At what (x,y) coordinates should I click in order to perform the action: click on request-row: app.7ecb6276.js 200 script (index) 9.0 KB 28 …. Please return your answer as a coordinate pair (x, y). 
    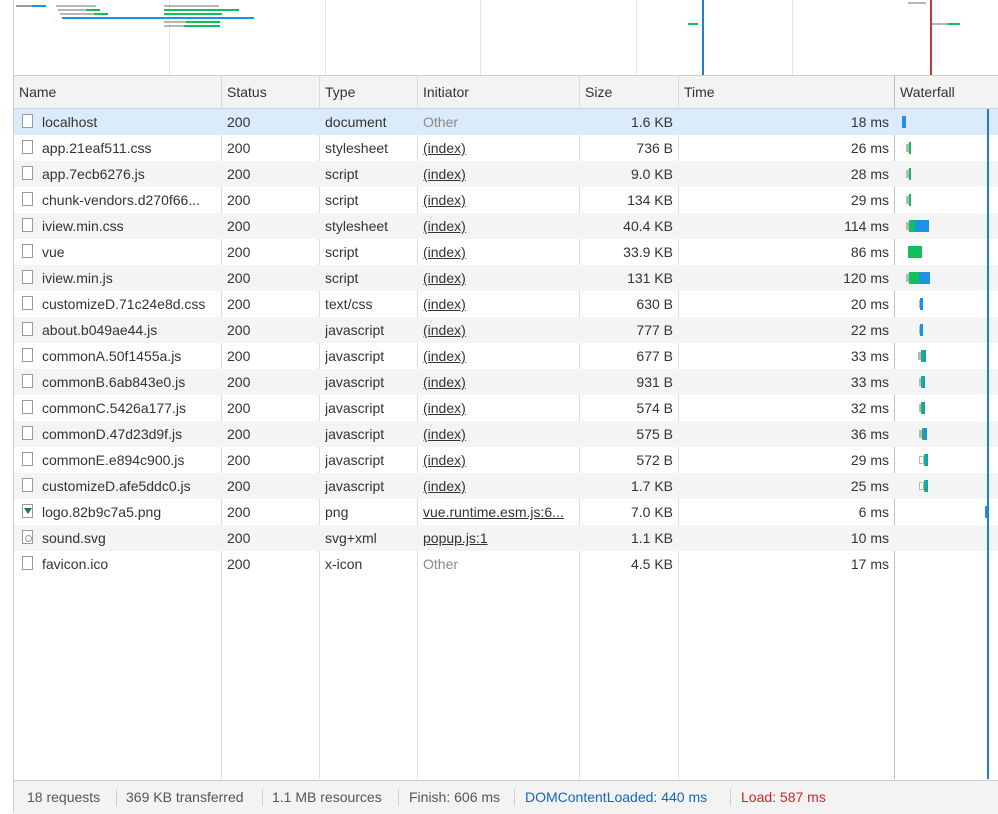
    Looking at the image, I should click on (506, 174).